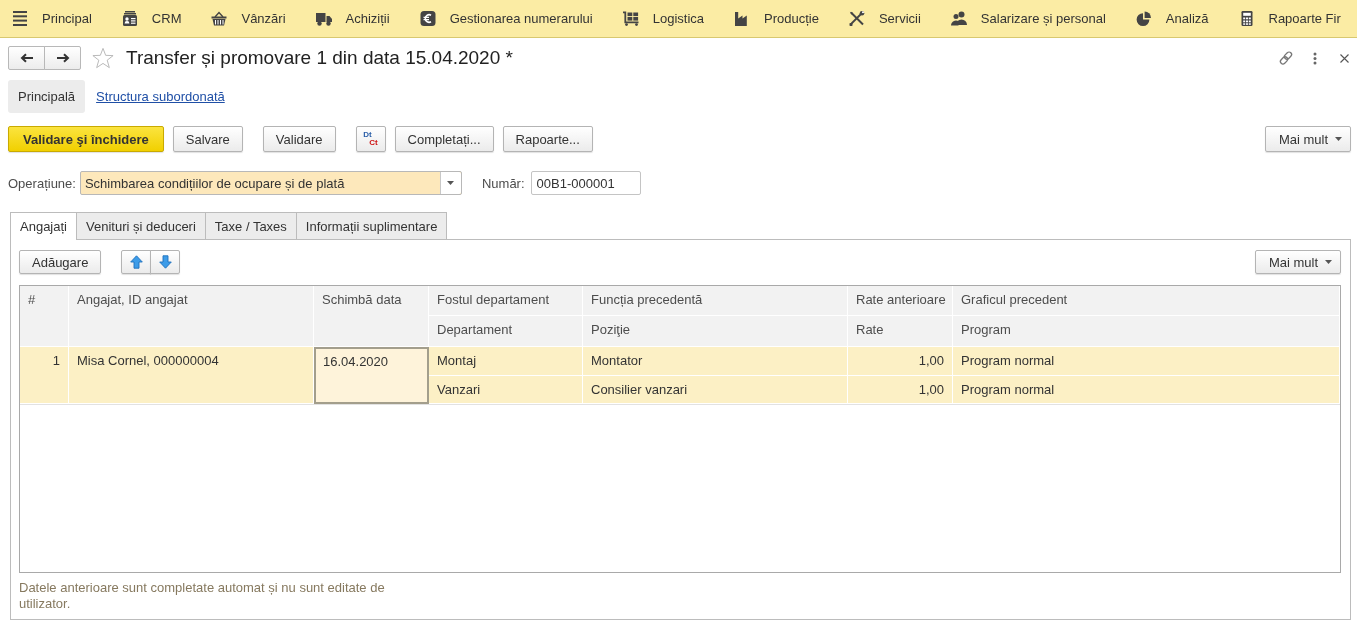 The height and width of the screenshot is (623, 1357). Describe the element at coordinates (1146, 331) in the screenshot. I see `column-header: Program` at that location.